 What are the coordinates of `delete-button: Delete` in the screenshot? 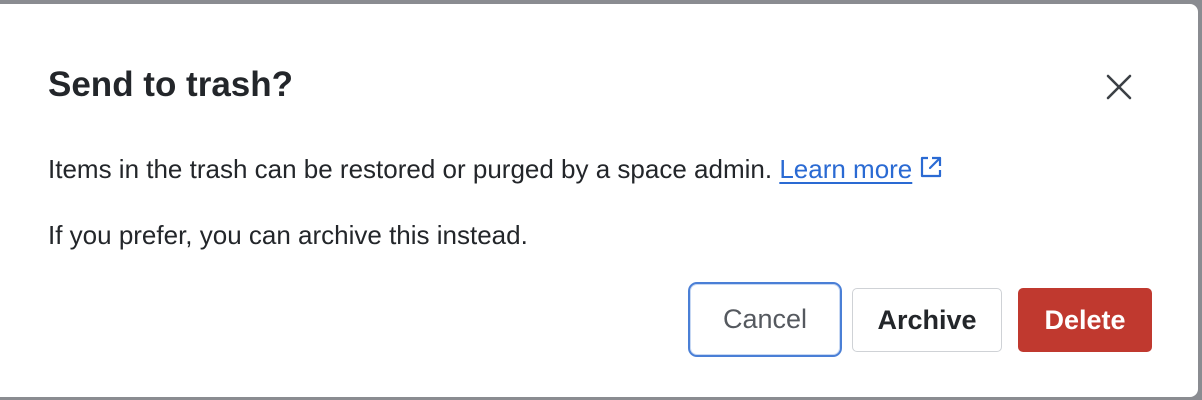 It's located at (1085, 320).